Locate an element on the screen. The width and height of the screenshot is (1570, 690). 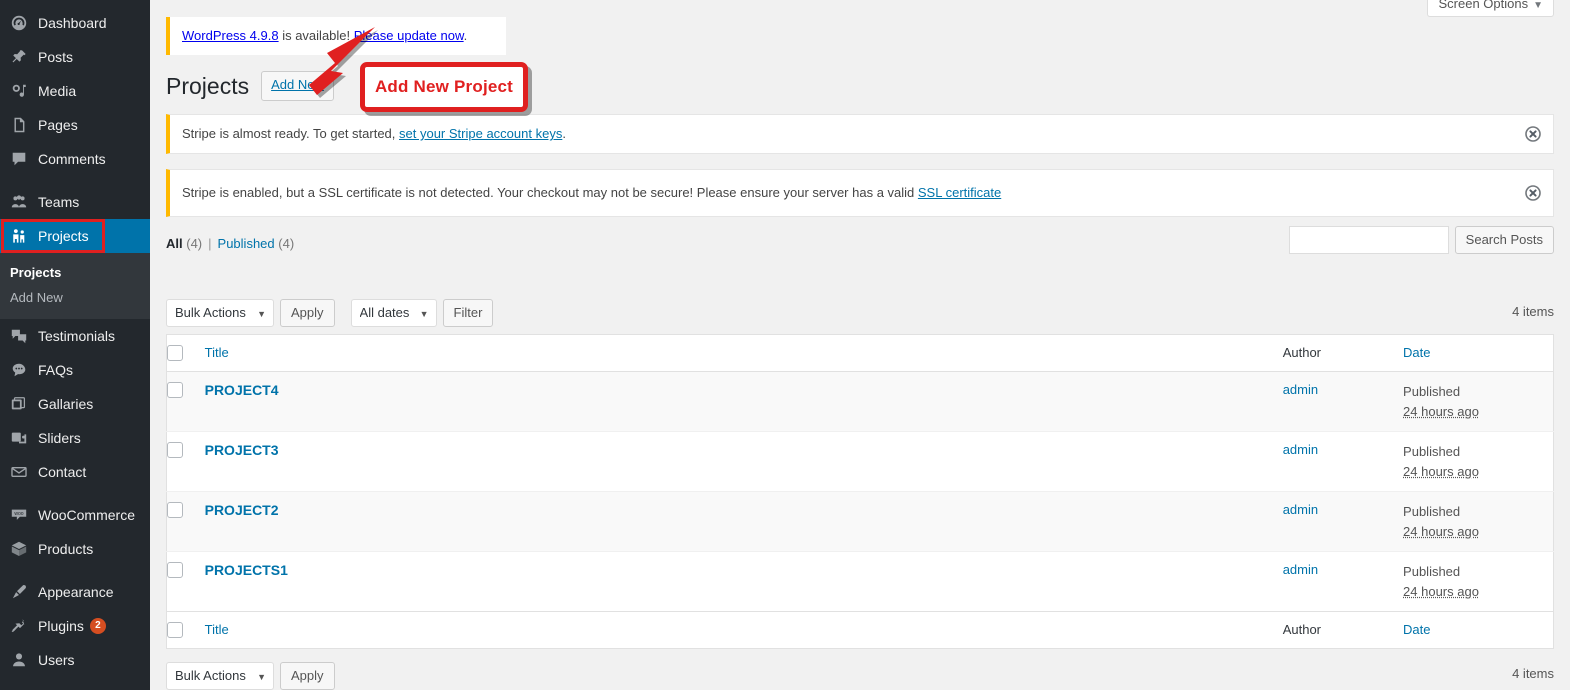
sidebar-item-users: Users is located at coordinates (75, 660).